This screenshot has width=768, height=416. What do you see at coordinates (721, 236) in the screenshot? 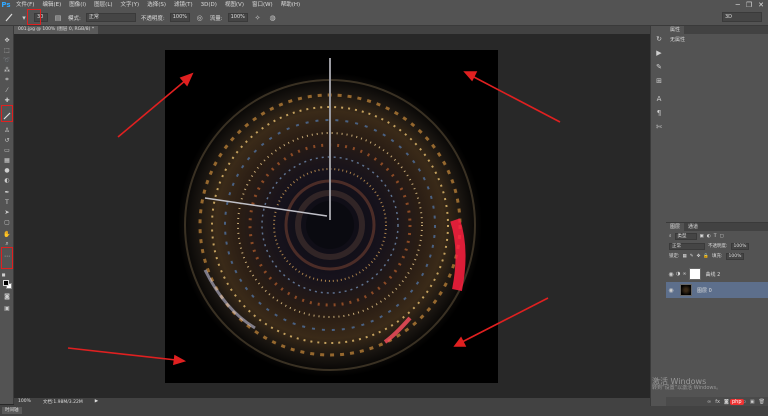
I see `filter-shape-icon: ▢` at bounding box center [721, 236].